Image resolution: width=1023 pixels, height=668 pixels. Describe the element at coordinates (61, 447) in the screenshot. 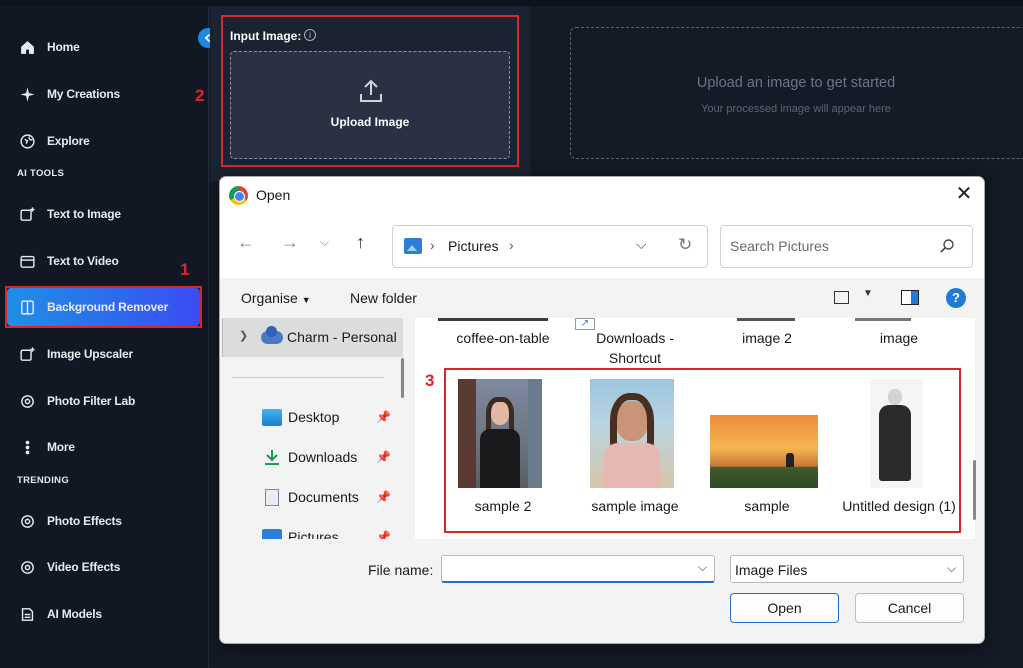

I see `nav-more-label: More` at that location.